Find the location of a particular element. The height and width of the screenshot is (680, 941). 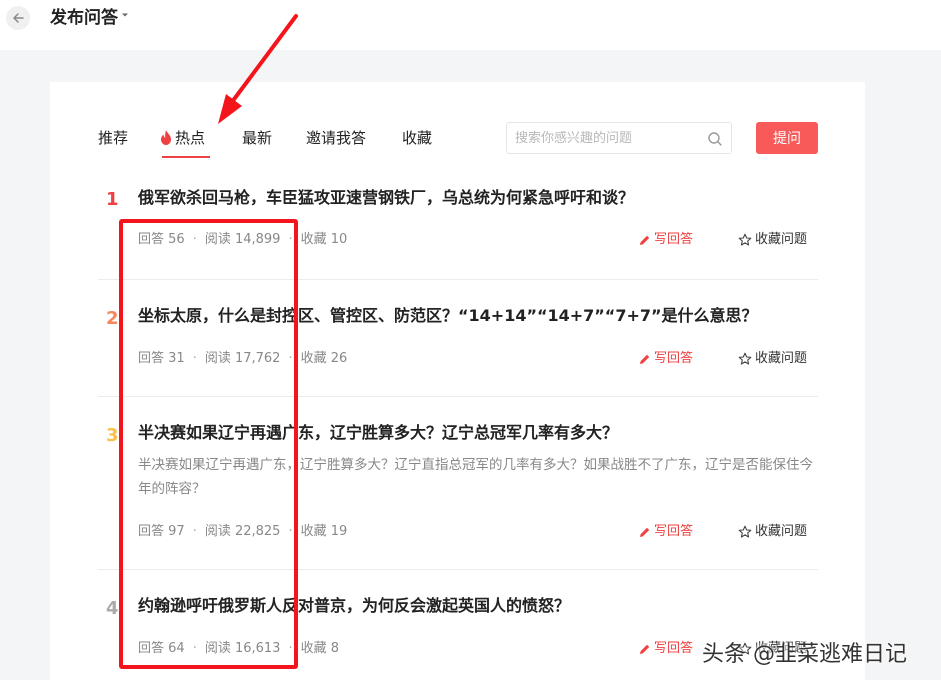

search-box is located at coordinates (619, 138).